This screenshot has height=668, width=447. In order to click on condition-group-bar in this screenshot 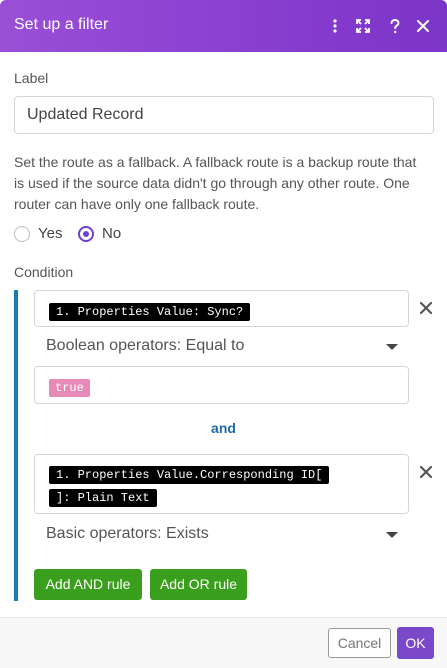, I will do `click(16, 445)`.